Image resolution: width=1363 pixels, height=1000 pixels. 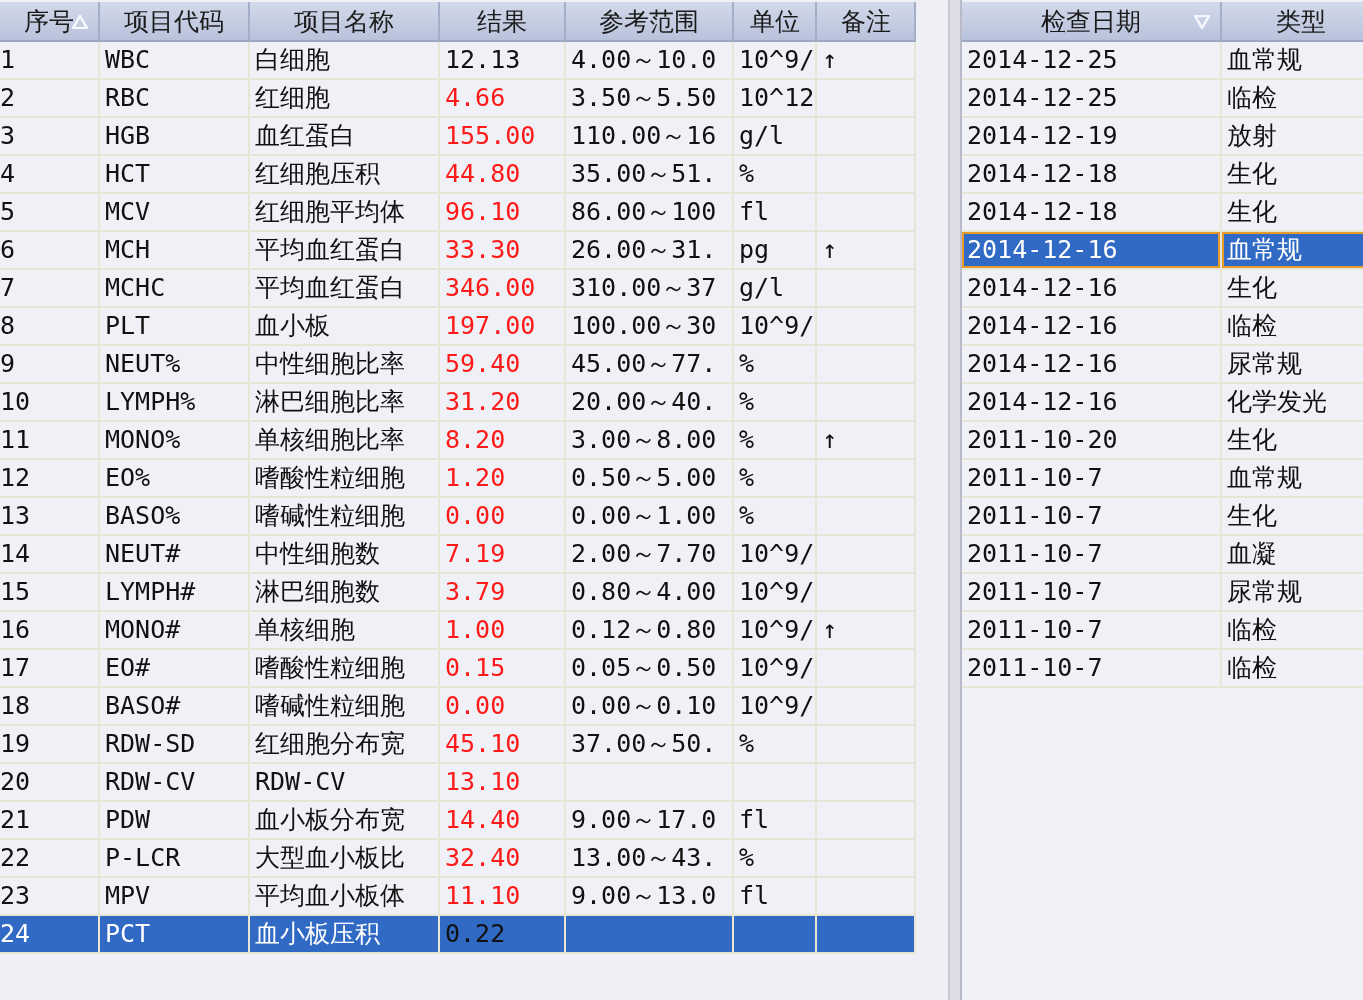 What do you see at coordinates (345, 935) in the screenshot?
I see `table-cell: 血小板压积` at bounding box center [345, 935].